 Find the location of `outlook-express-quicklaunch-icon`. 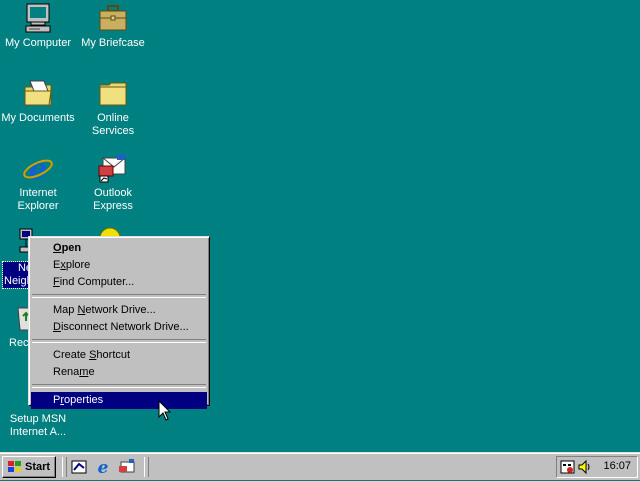

outlook-express-quicklaunch-icon is located at coordinates (127, 467).